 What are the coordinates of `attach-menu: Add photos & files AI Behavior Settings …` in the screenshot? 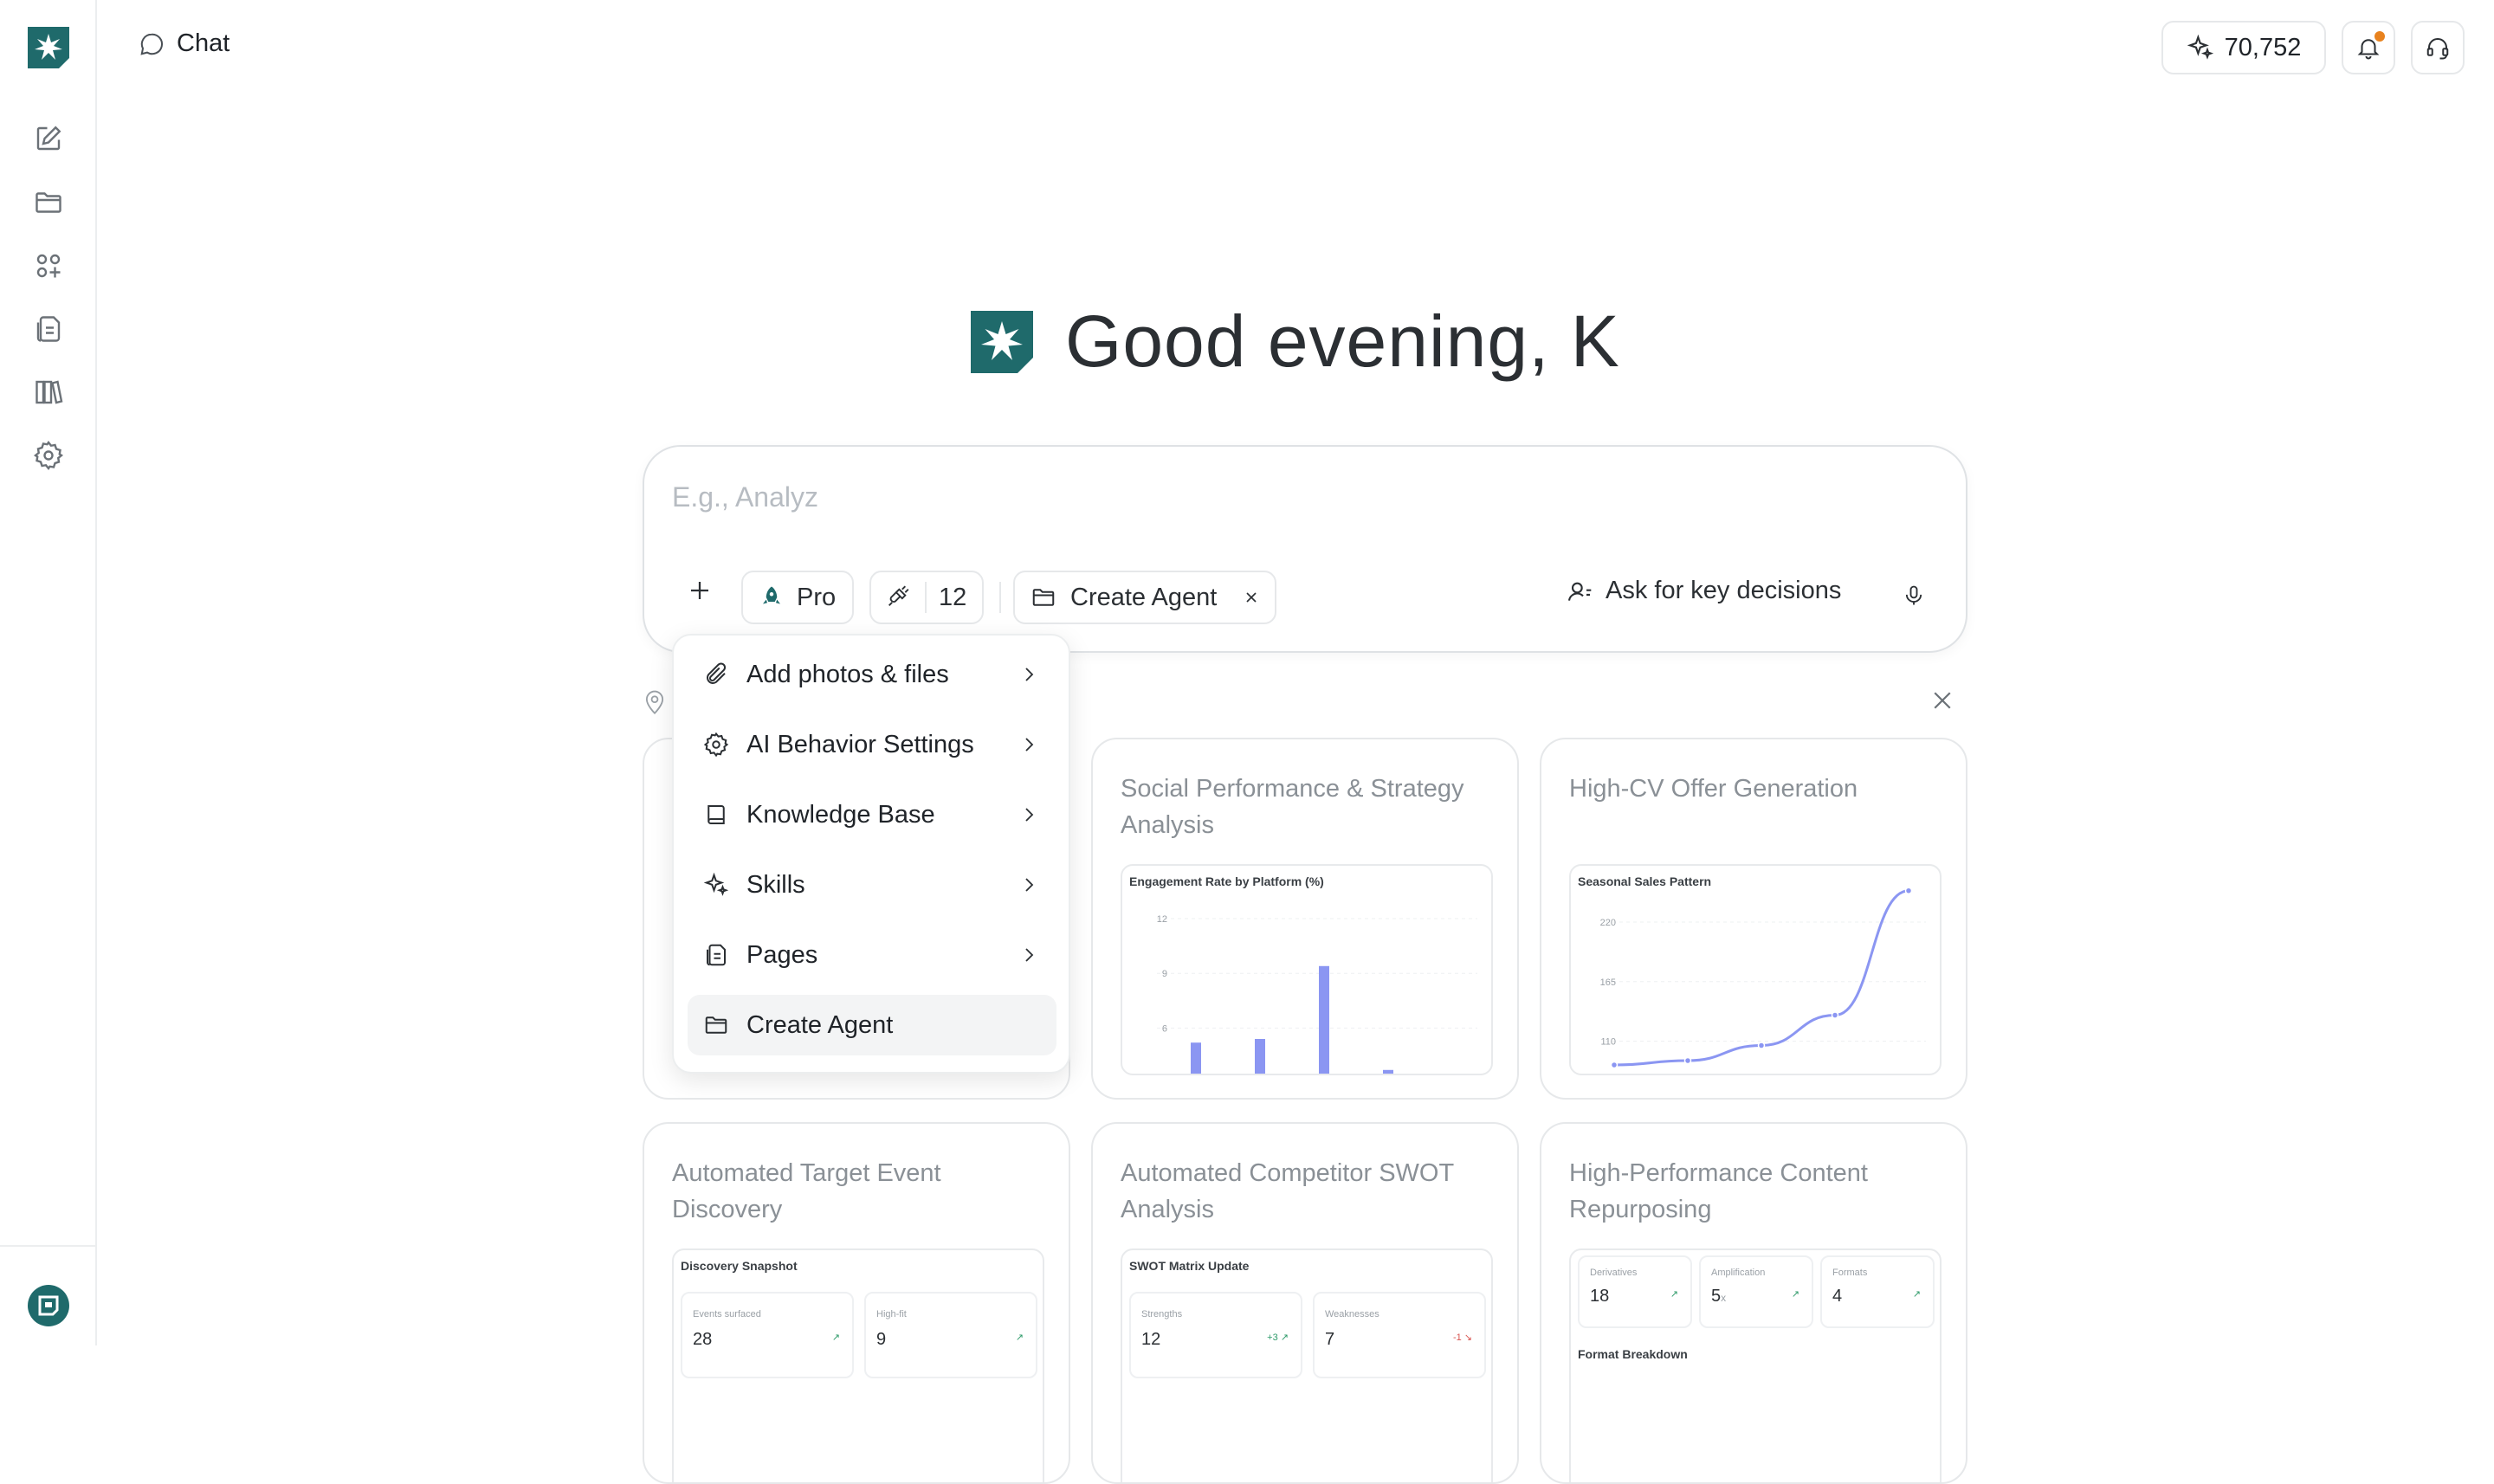 It's located at (871, 854).